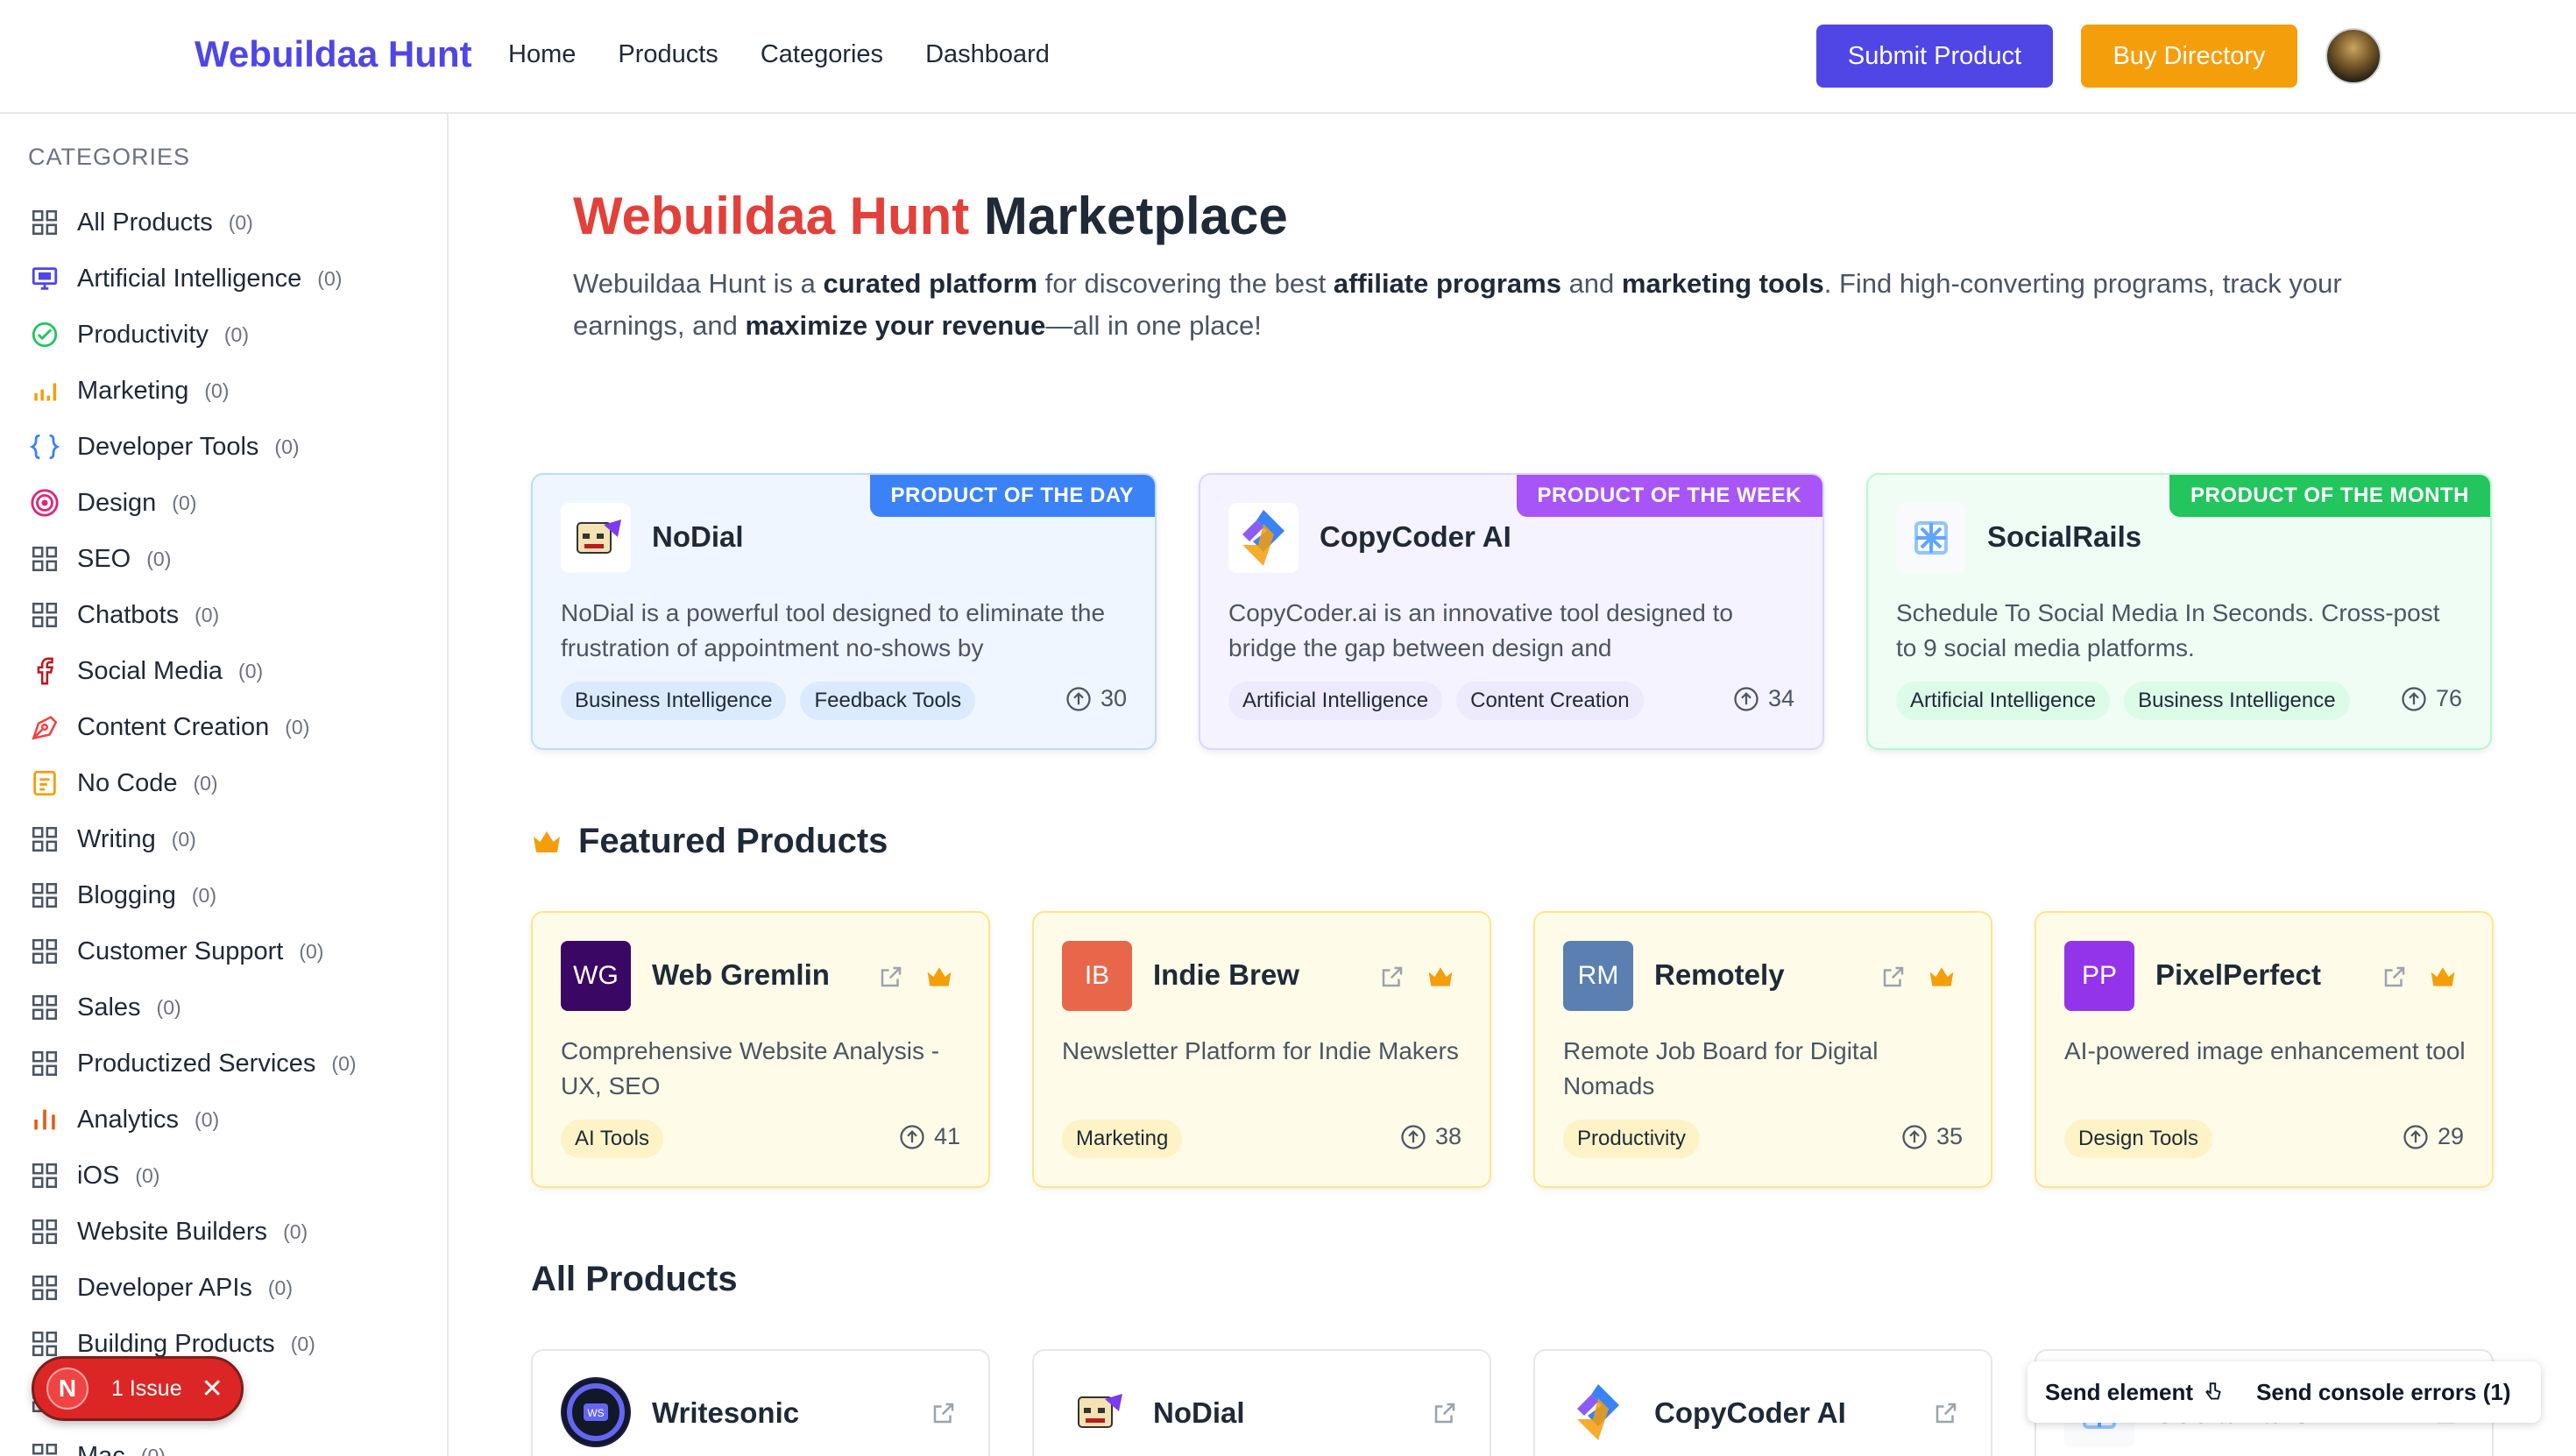 Image resolution: width=2576 pixels, height=1456 pixels. Describe the element at coordinates (192, 559) in the screenshot. I see `sidebar-item: SEO (0)` at that location.